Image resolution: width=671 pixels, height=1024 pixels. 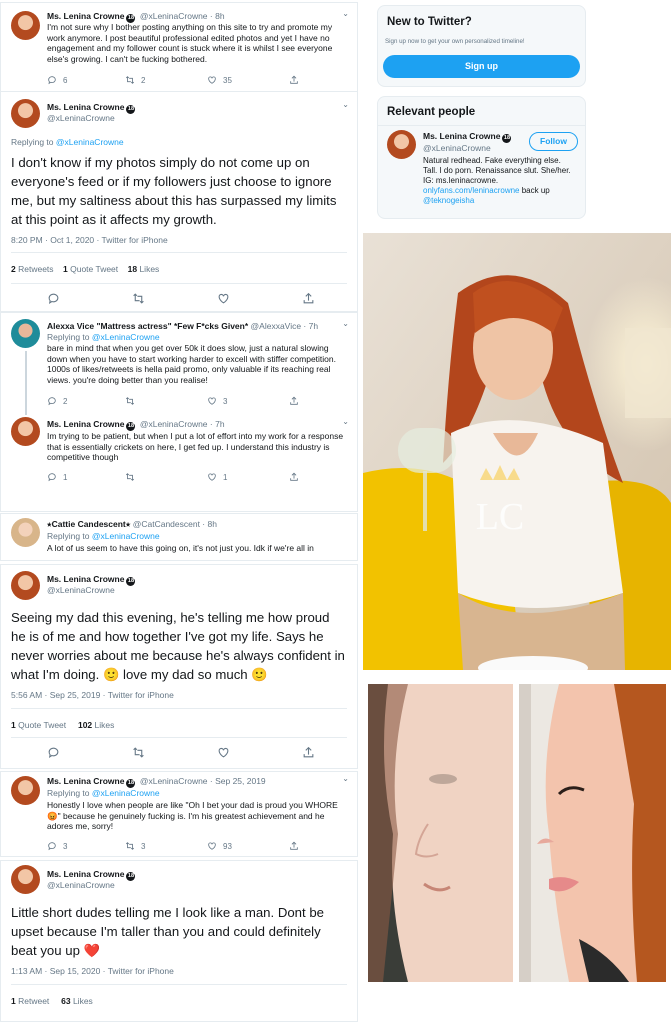 What do you see at coordinates (219, 80) in the screenshot?
I see `like-button: 35` at bounding box center [219, 80].